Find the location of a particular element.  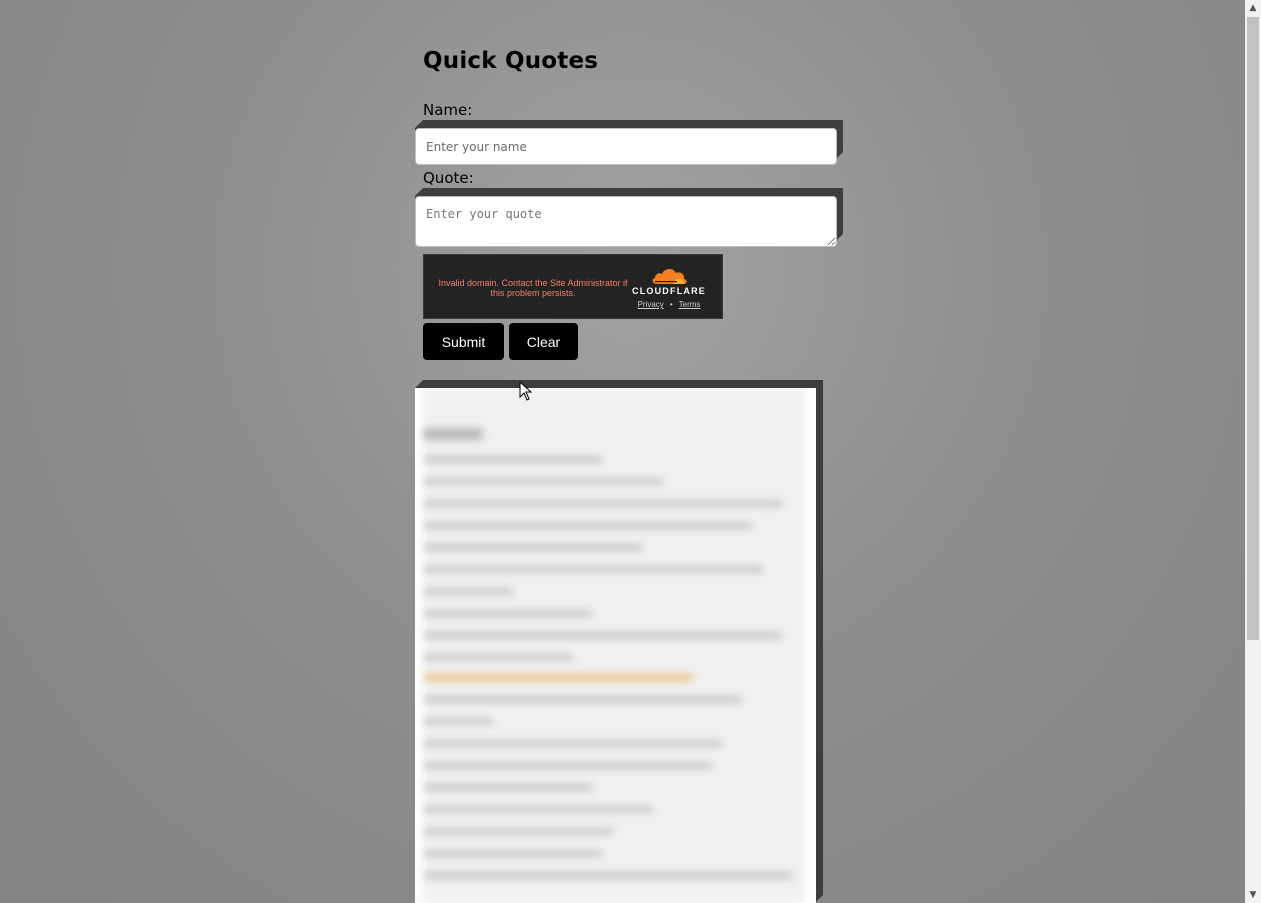

privacy-link: Privacy is located at coordinates (651, 304).